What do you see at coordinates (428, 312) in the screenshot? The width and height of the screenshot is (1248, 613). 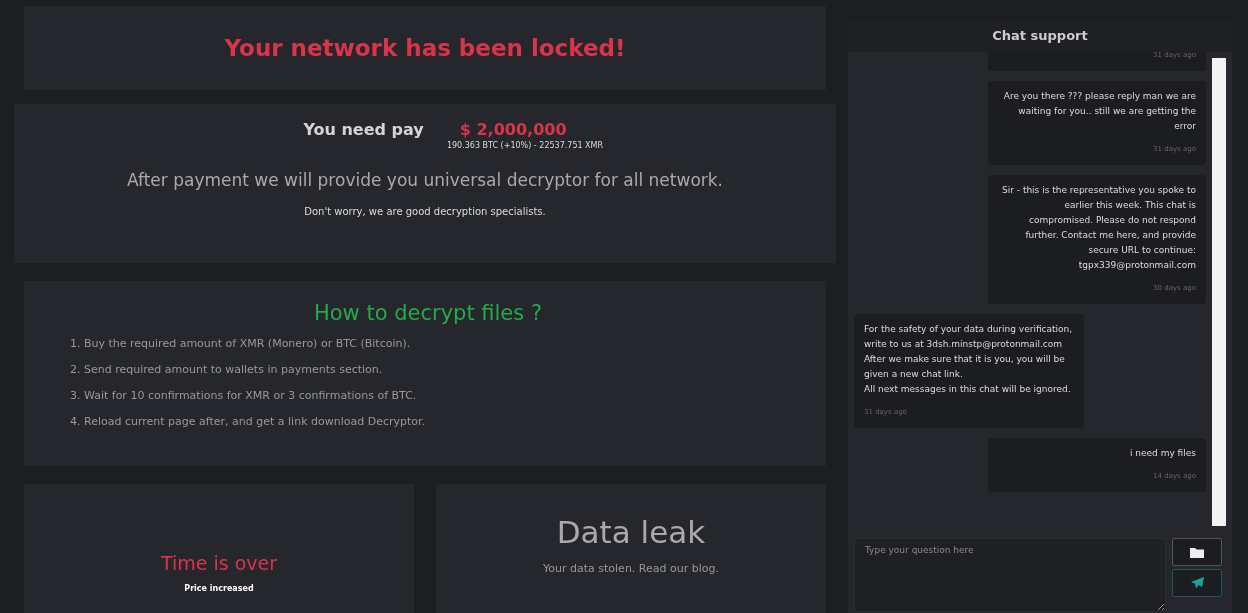 I see `instructions-heading: How to decrypt files ?` at bounding box center [428, 312].